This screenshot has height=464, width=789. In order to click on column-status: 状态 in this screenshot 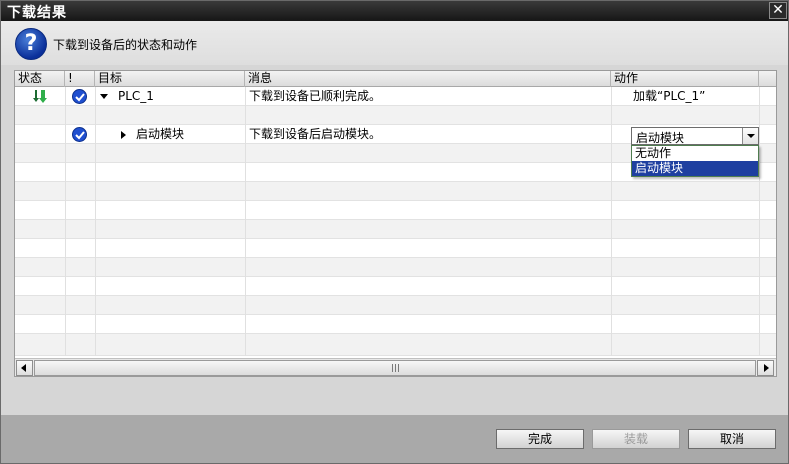, I will do `click(40, 79)`.